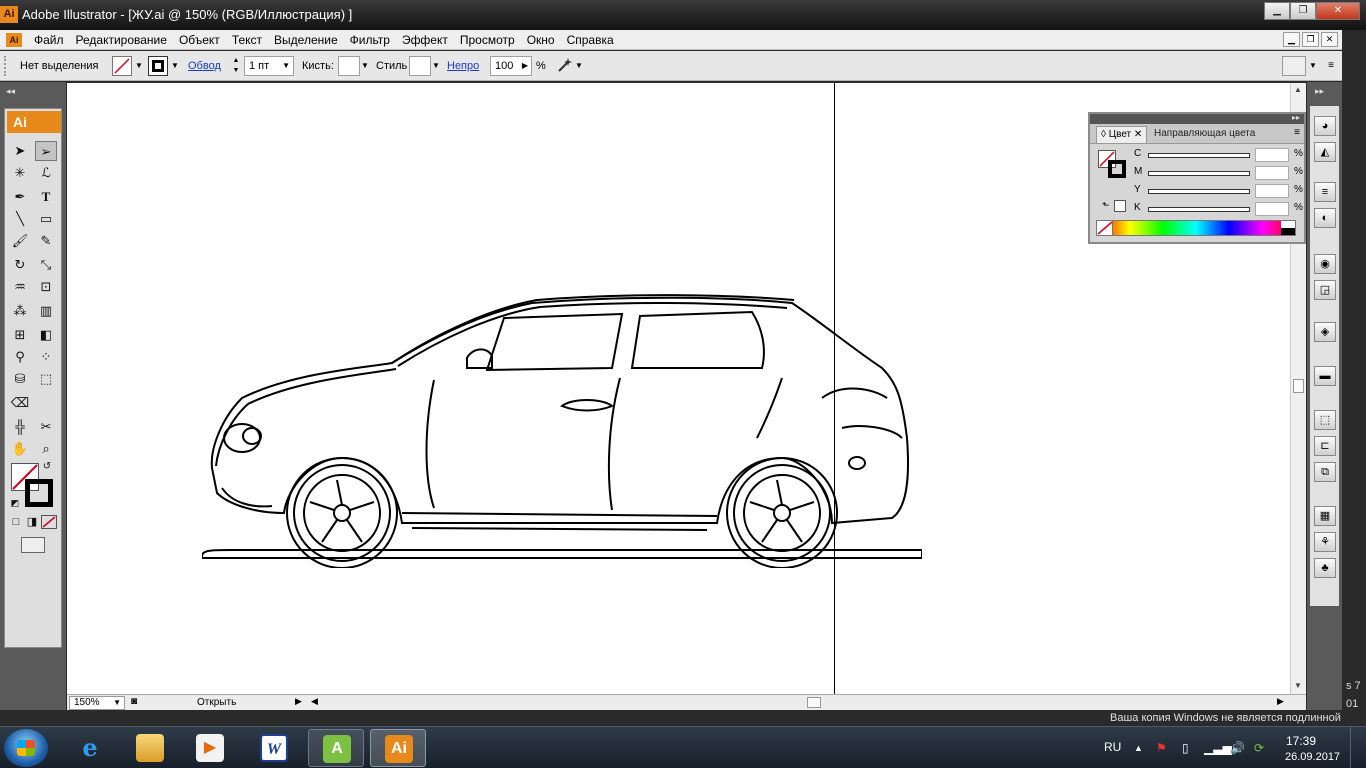 The width and height of the screenshot is (1366, 768). What do you see at coordinates (1199, 209) in the screenshot?
I see `channel-k-slider` at bounding box center [1199, 209].